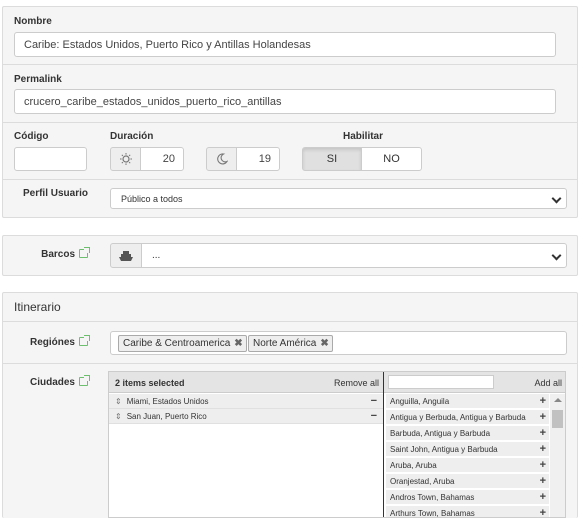  Describe the element at coordinates (246, 382) in the screenshot. I see `selected-header: 2 items selected Remove all` at that location.